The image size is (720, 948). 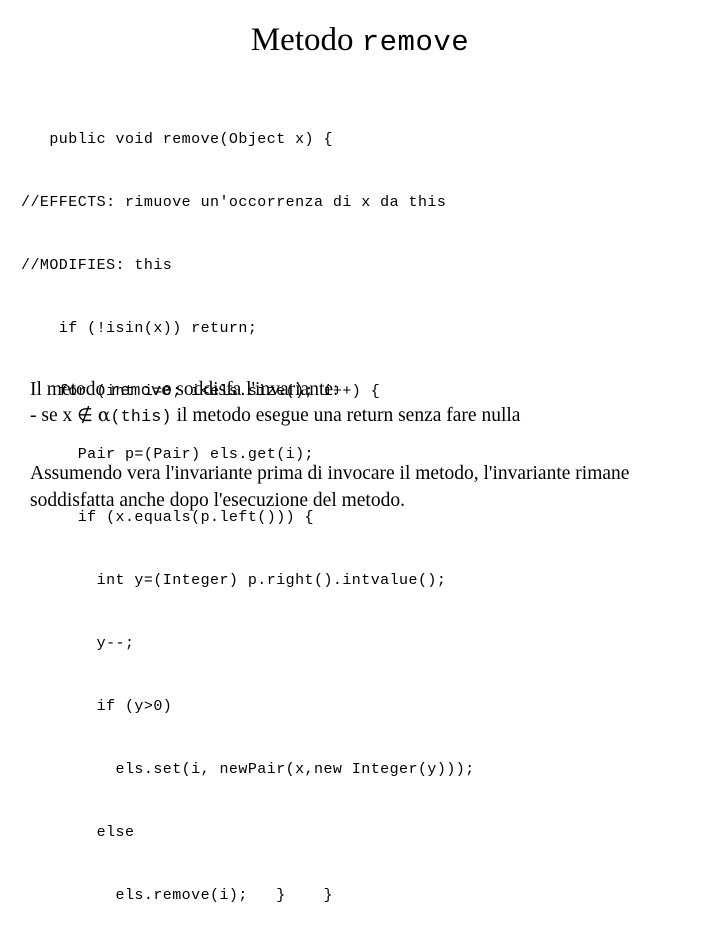 What do you see at coordinates (104, 415) in the screenshot?
I see `alpha-symbol: α` at bounding box center [104, 415].